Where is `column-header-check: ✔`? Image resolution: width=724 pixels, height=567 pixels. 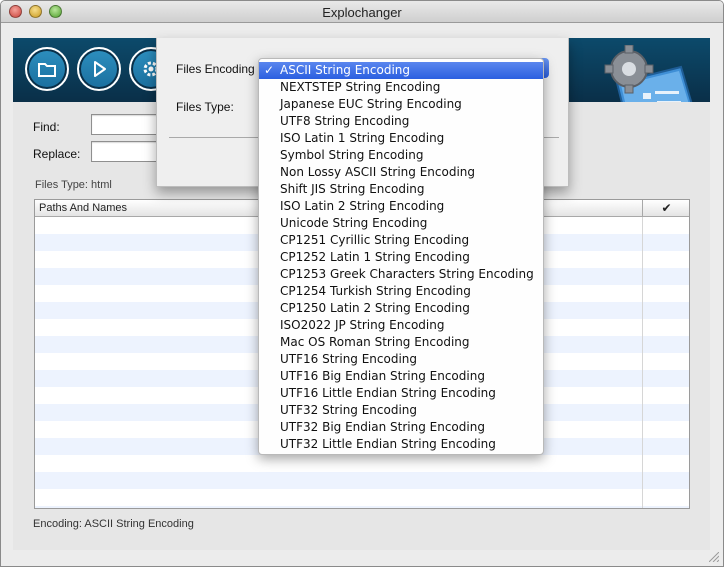 column-header-check: ✔ is located at coordinates (665, 208).